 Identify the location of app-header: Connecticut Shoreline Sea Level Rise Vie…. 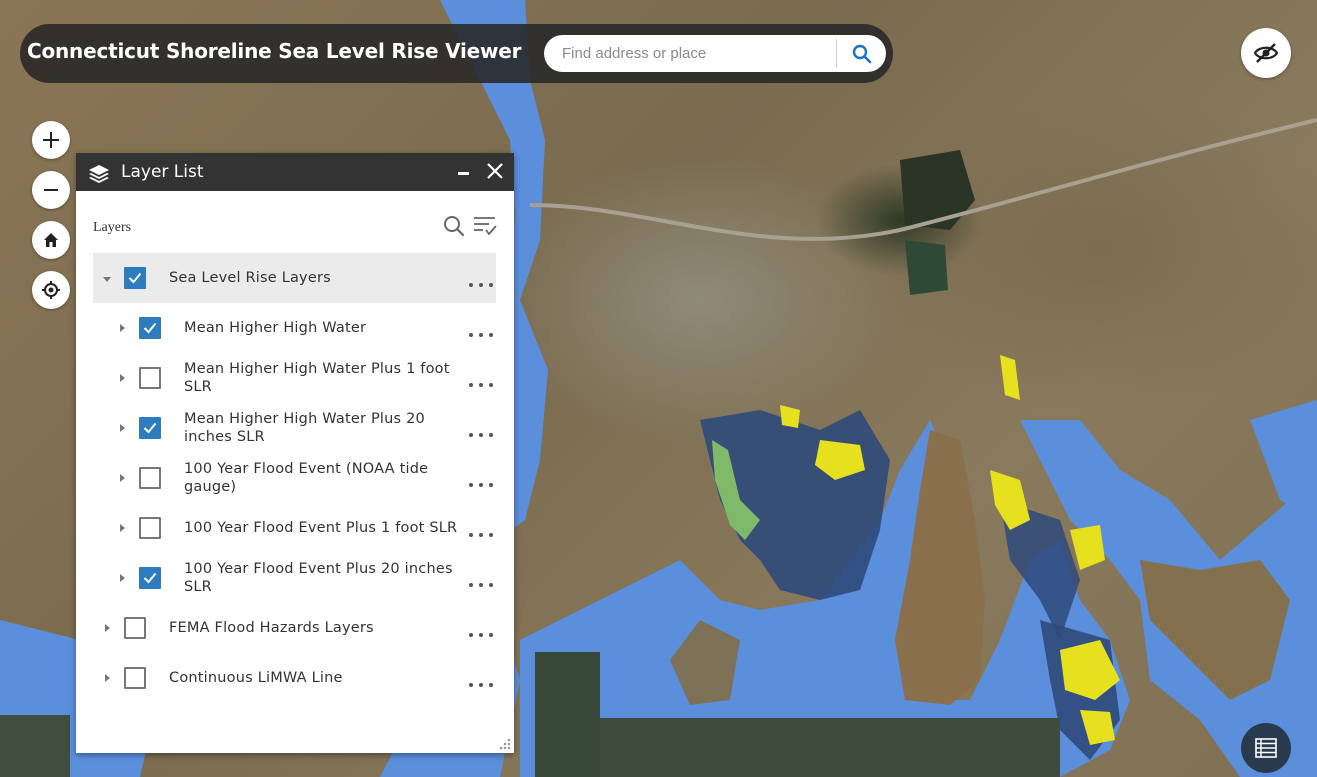
(456, 53).